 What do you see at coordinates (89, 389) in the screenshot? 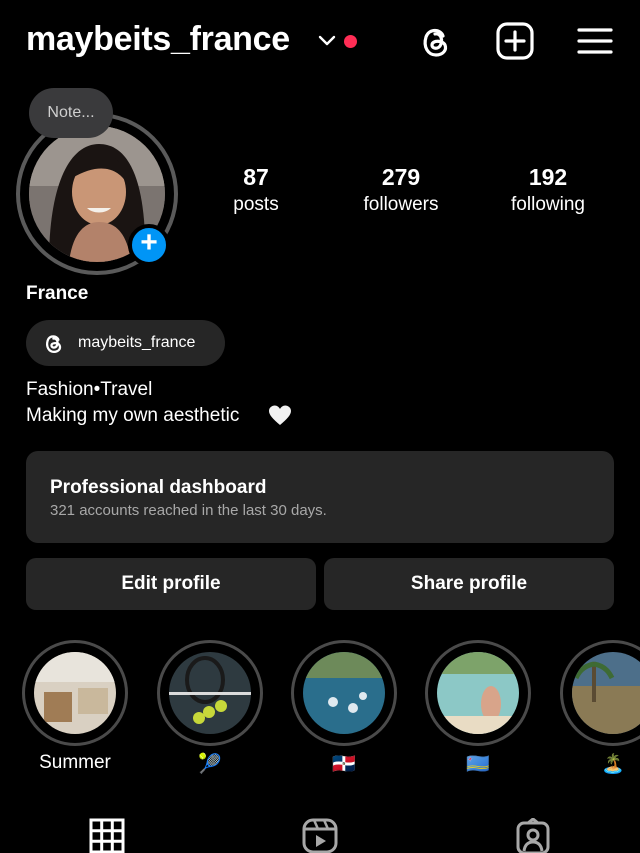
I see `bio-line-1: Fashion•Travel` at bounding box center [89, 389].